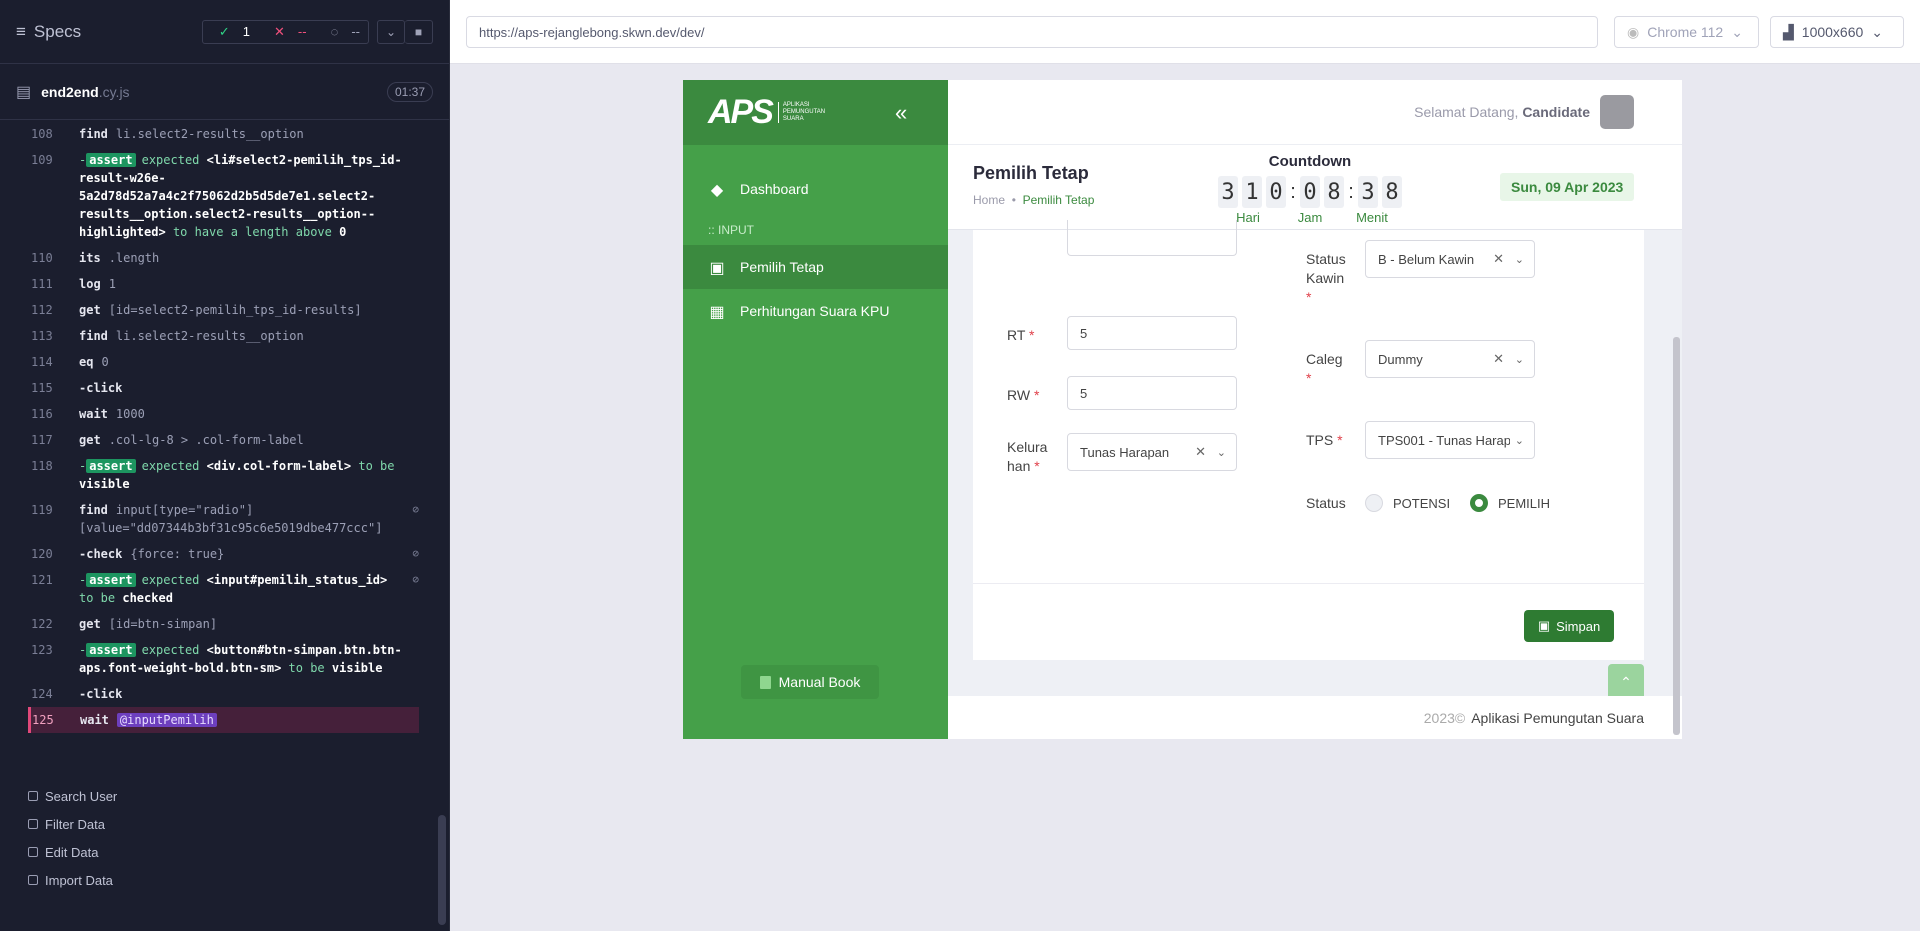 The width and height of the screenshot is (1920, 931). Describe the element at coordinates (224, 554) in the screenshot. I see `command-row: 120 -check {force: true} ⊘` at that location.